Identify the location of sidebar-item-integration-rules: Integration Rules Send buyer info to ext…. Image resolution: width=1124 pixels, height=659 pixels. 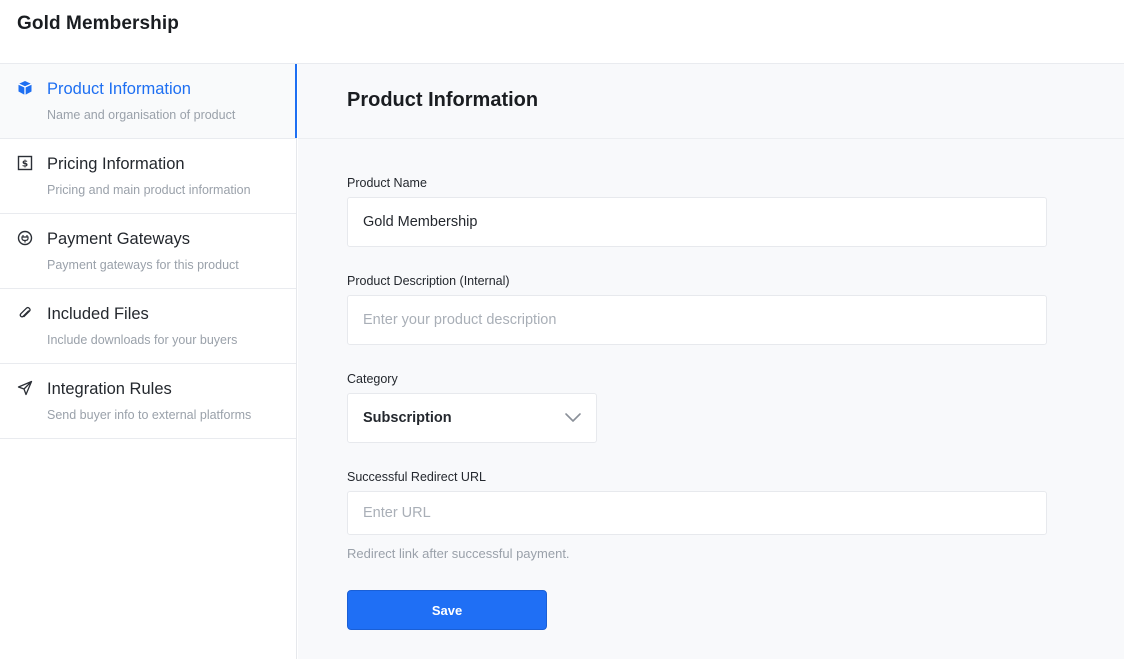
(148, 401).